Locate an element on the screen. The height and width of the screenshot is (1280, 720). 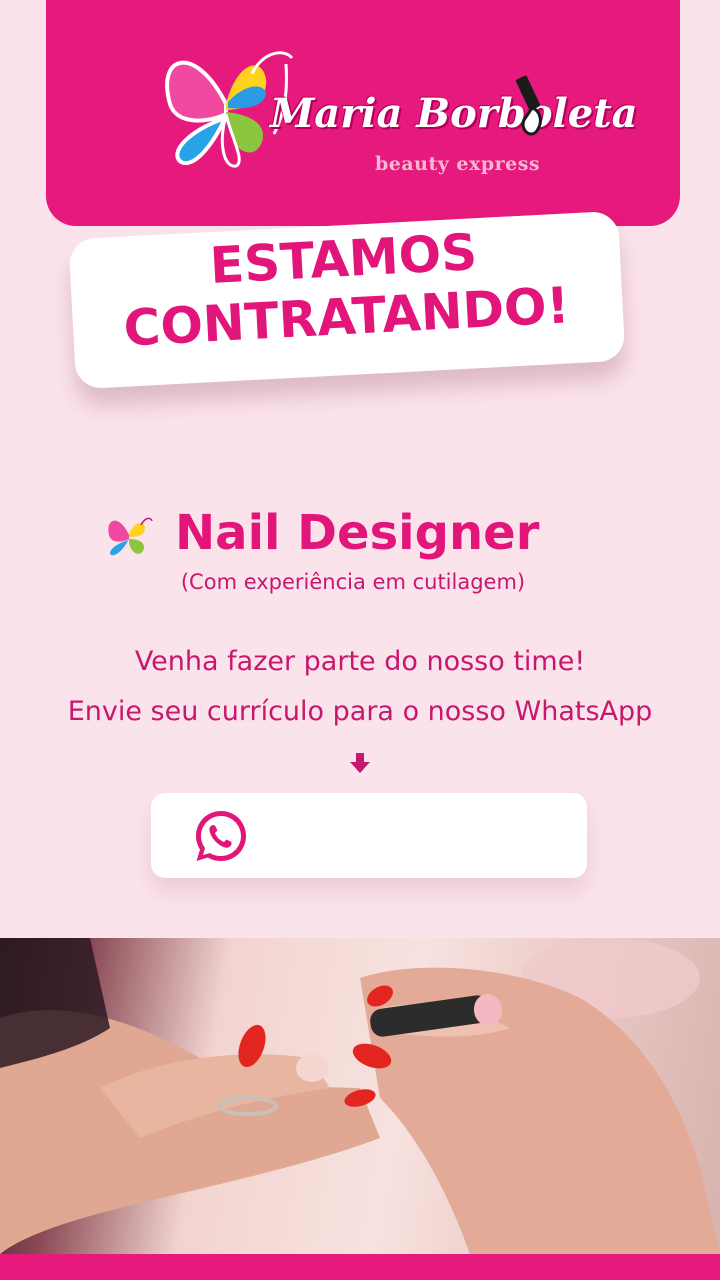
bottom-bar is located at coordinates (360, 1267).